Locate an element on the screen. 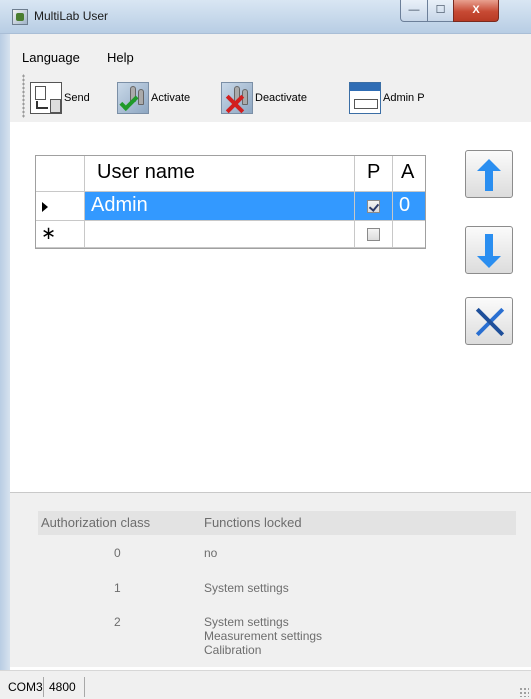  delete-user-button is located at coordinates (489, 321).